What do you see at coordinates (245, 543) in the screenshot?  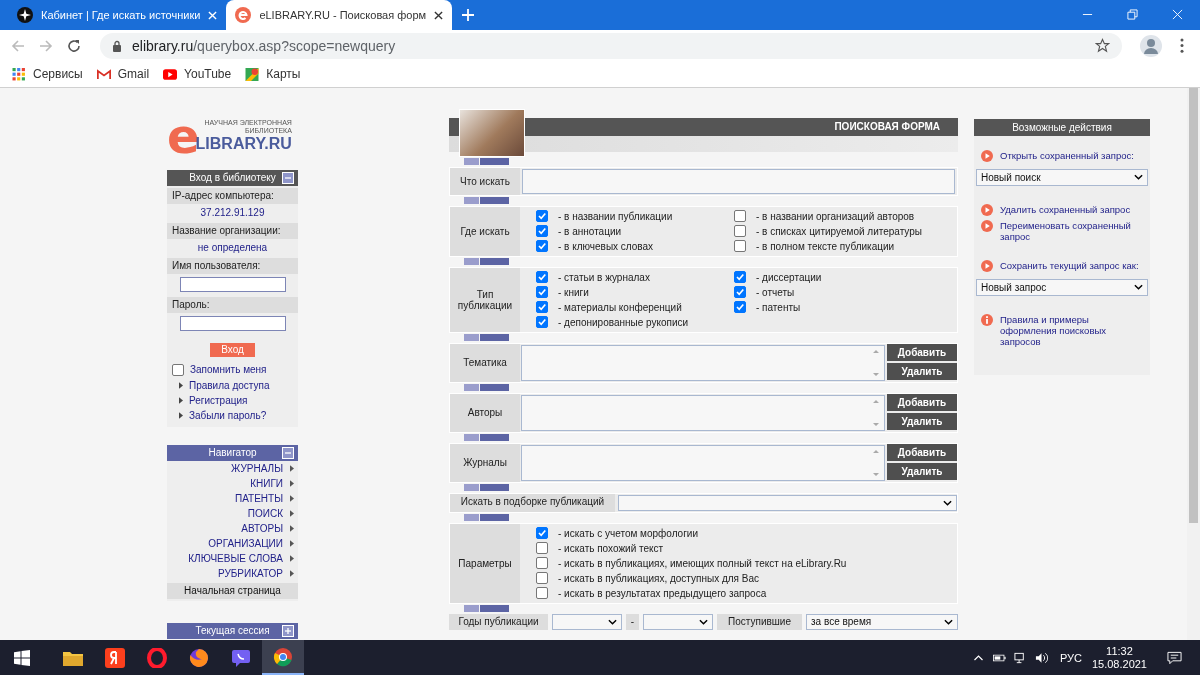 I see `nav-link: ОРГАНИЗАЦИИ` at bounding box center [245, 543].